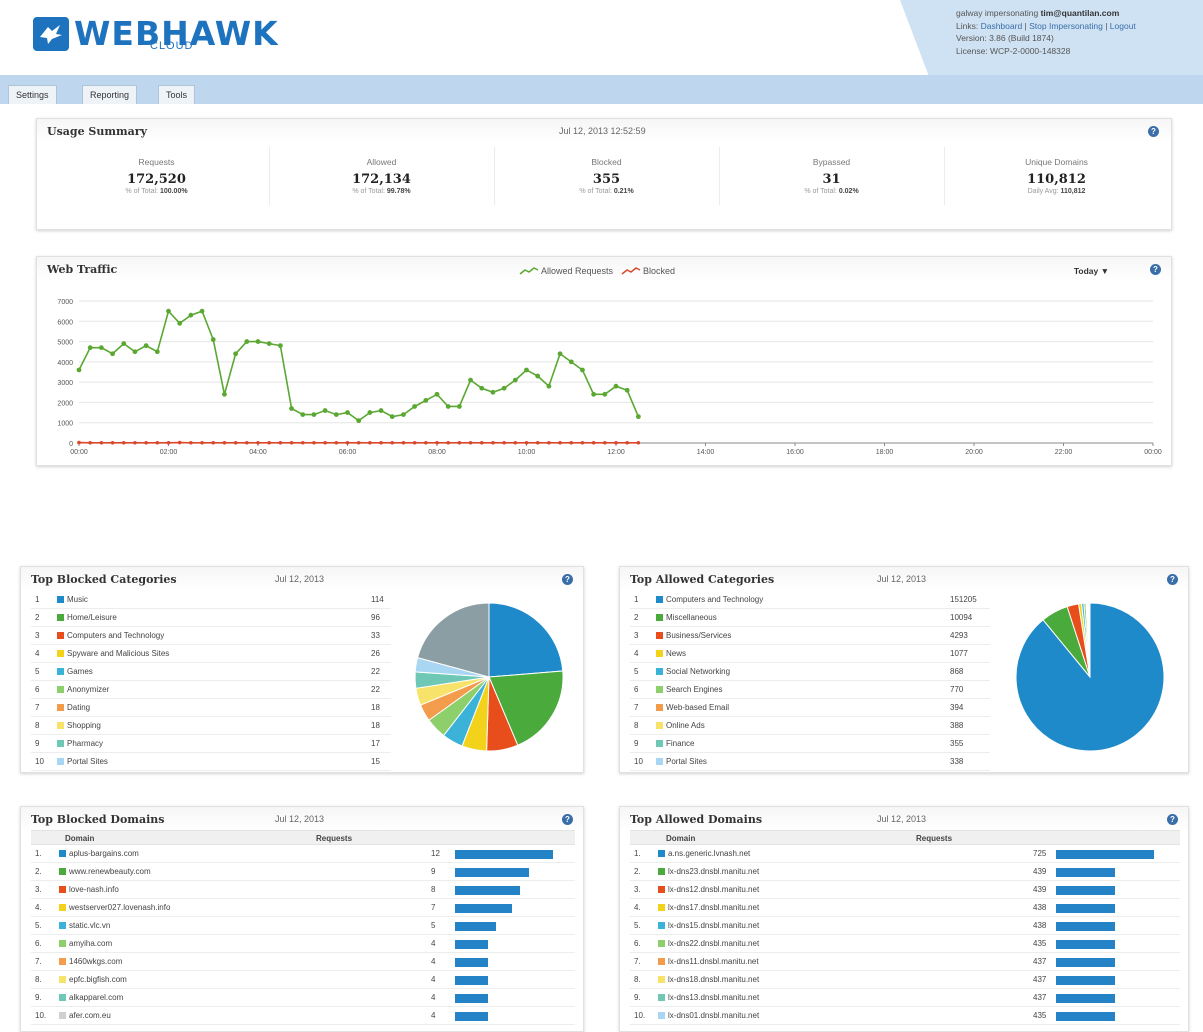 This screenshot has height=1032, width=1203. What do you see at coordinates (905, 872) in the screenshot?
I see `table-row: 2. lx-dns23.dnsbl.manitu.net 439` at bounding box center [905, 872].